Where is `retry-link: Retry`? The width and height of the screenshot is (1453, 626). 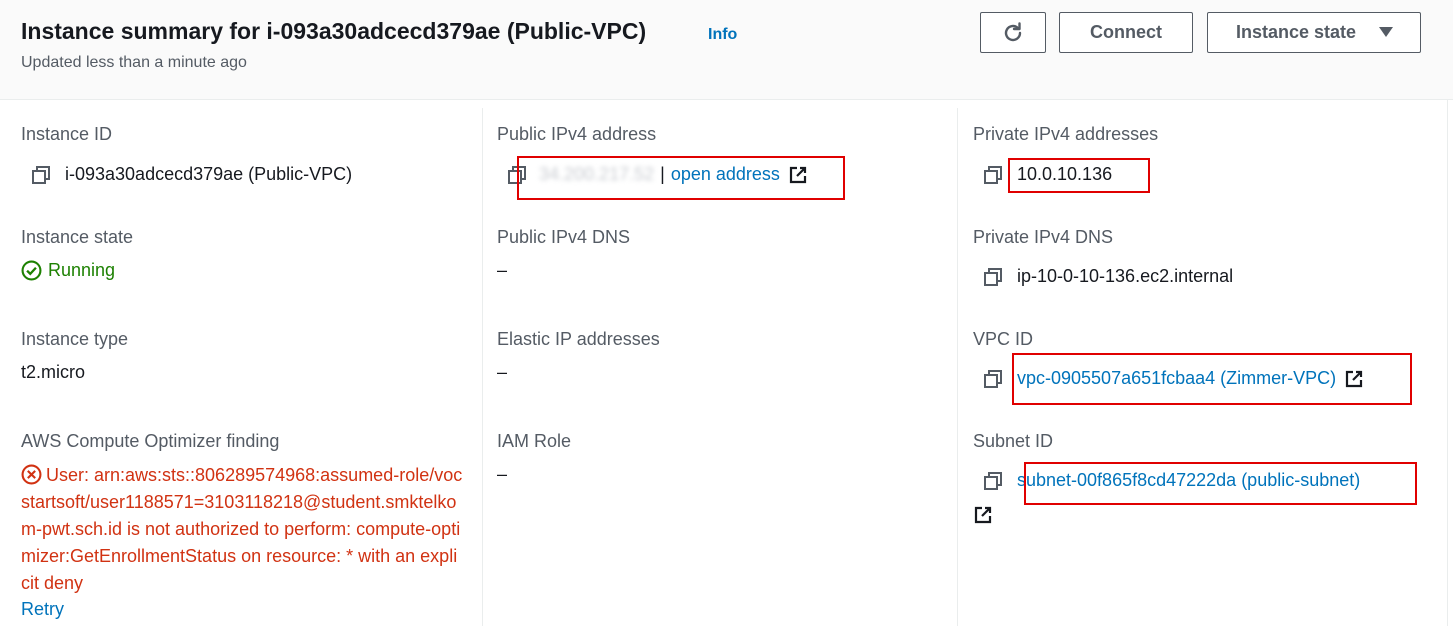
retry-link: Retry is located at coordinates (42, 609).